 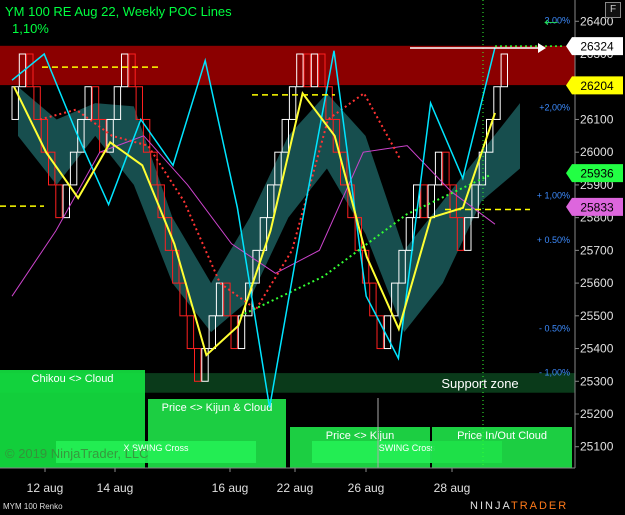 I want to click on signal-panel-label: Price In/Out Cloud, so click(x=502, y=436).